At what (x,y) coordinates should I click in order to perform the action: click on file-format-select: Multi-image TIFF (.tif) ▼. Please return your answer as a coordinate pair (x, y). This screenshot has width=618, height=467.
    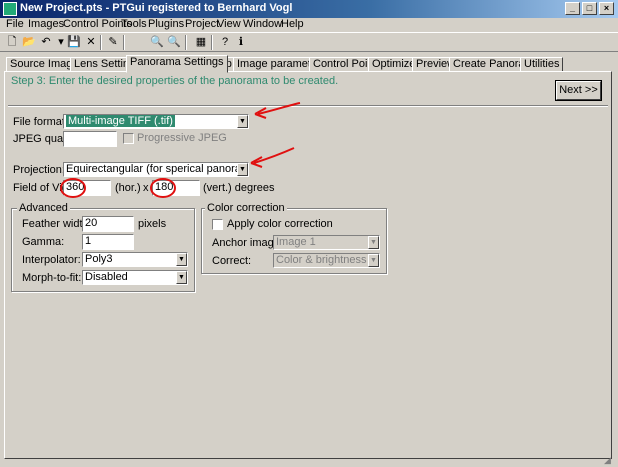
    Looking at the image, I should click on (156, 121).